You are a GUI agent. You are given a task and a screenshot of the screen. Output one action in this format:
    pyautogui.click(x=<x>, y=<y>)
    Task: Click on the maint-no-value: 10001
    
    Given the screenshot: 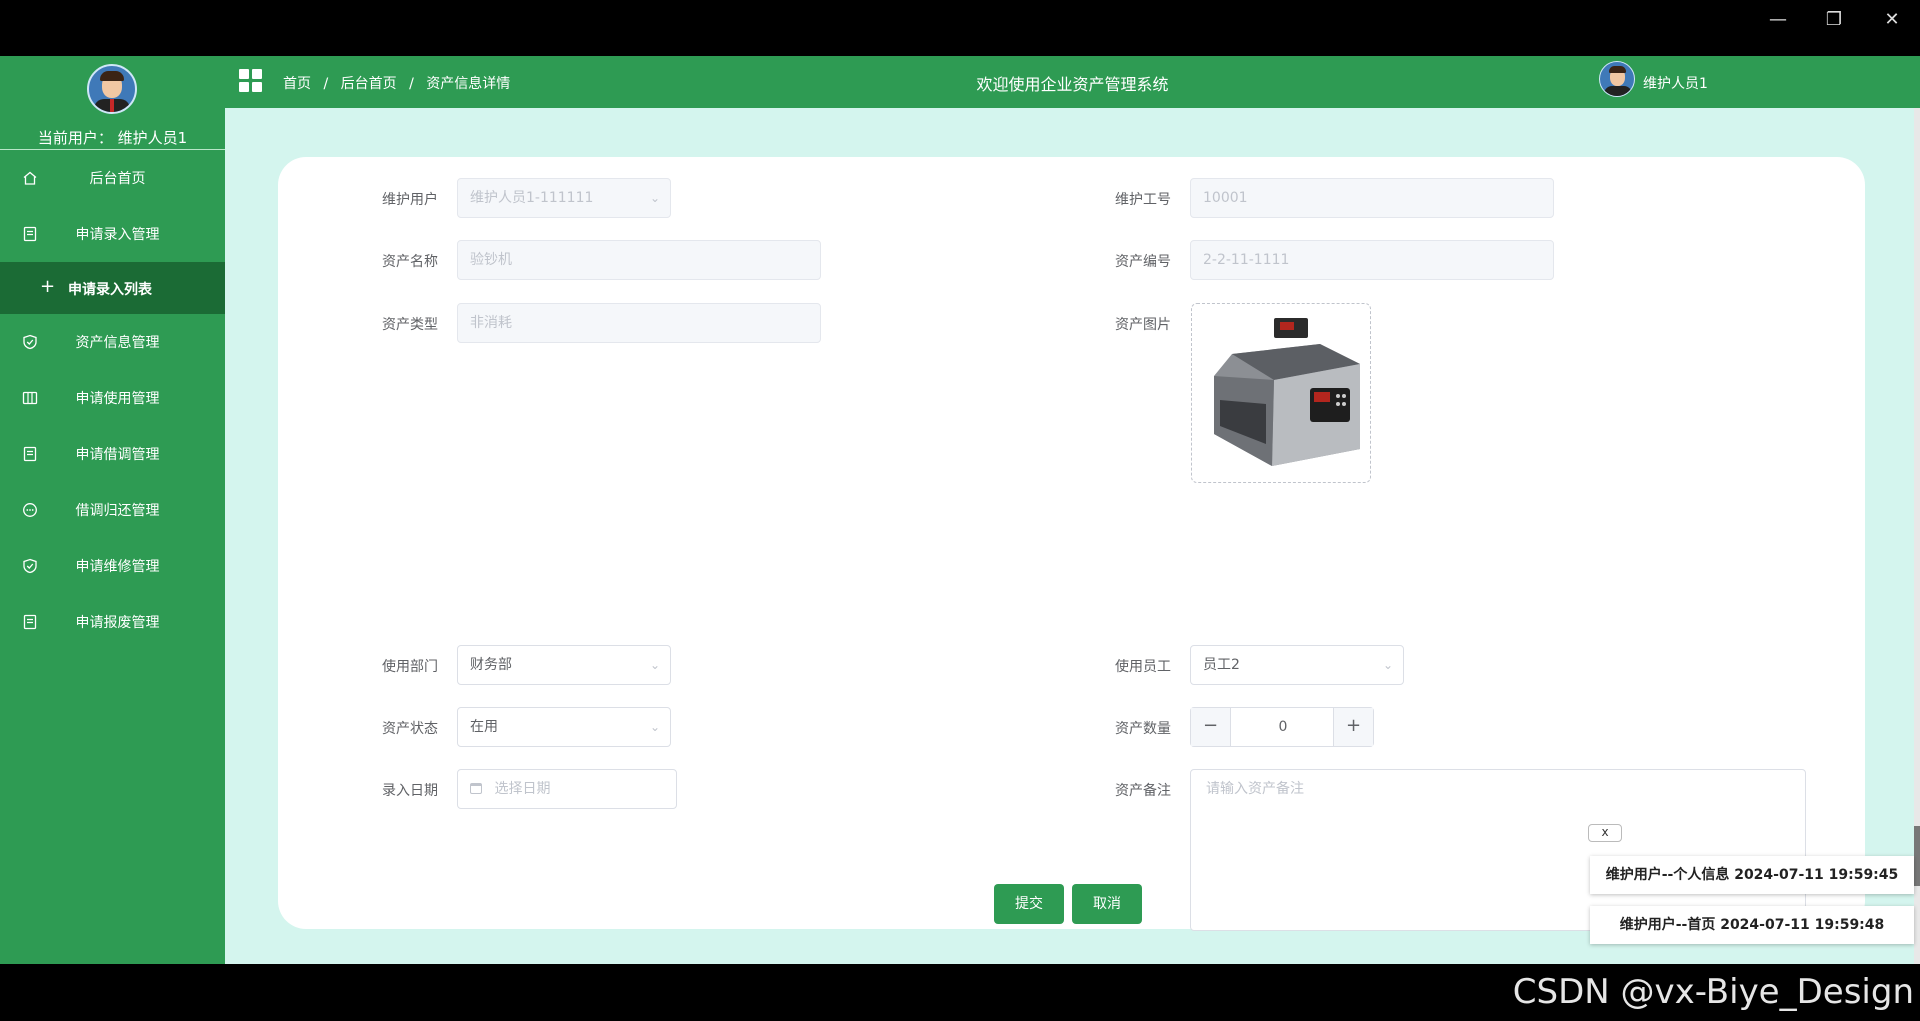 What is the action you would take?
    pyautogui.click(x=1225, y=198)
    